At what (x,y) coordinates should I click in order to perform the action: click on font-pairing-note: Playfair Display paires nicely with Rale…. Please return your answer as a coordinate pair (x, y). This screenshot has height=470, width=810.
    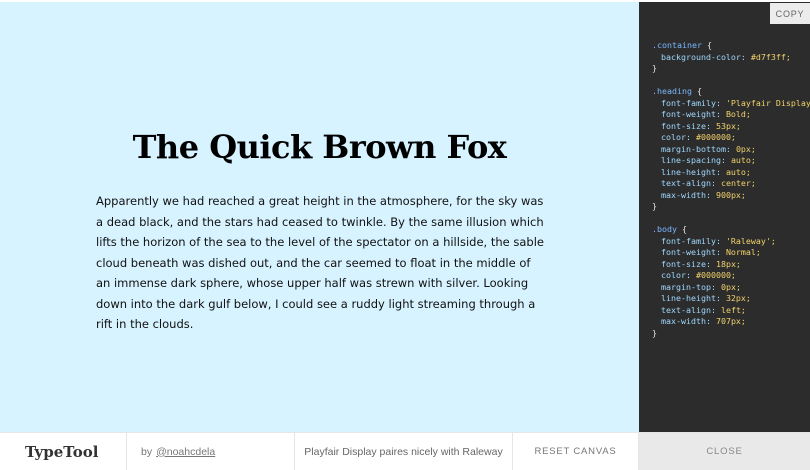
    Looking at the image, I should click on (404, 451).